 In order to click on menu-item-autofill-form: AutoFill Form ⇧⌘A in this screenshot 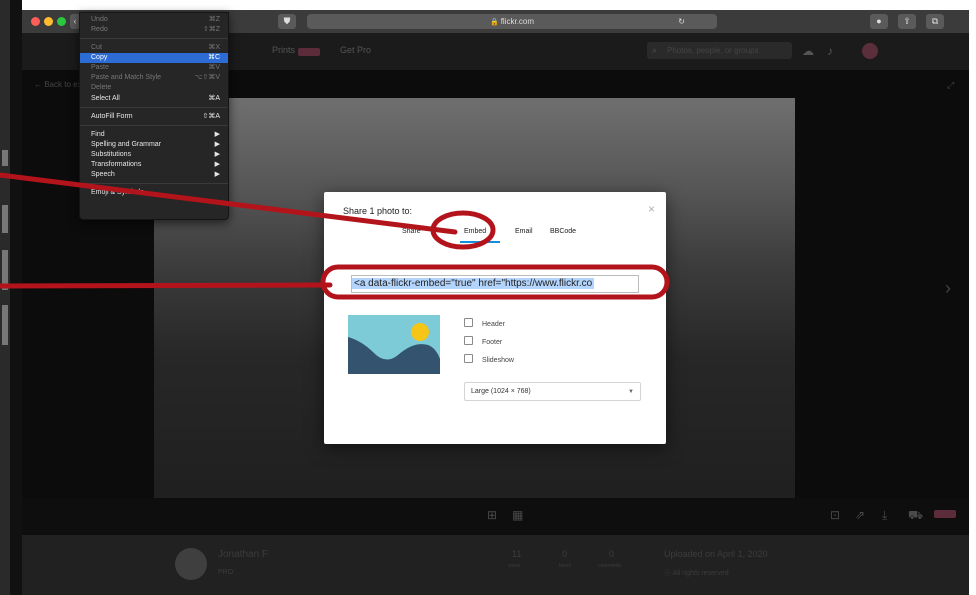, I will do `click(154, 117)`.